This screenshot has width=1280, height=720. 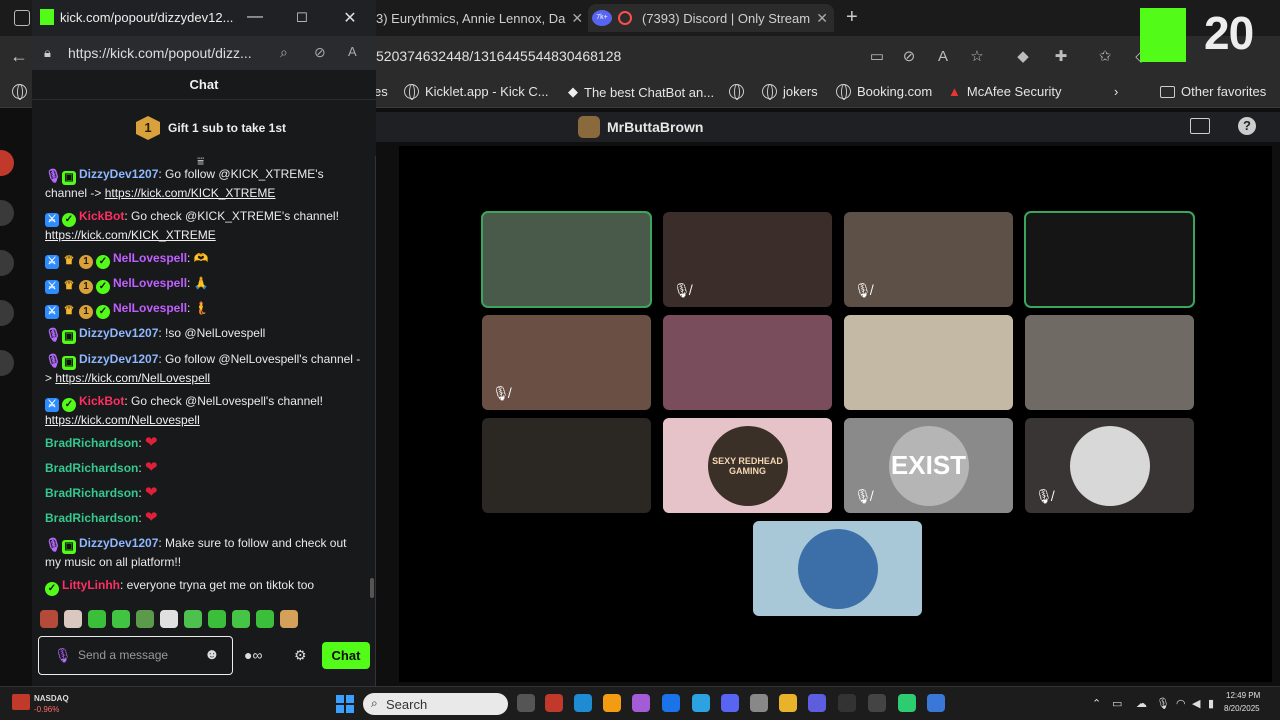 I want to click on tray-chevron-icon: ⌃, so click(x=1096, y=703).